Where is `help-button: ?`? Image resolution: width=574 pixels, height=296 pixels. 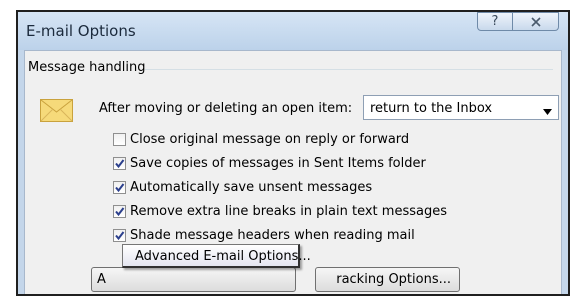 help-button: ? is located at coordinates (495, 21).